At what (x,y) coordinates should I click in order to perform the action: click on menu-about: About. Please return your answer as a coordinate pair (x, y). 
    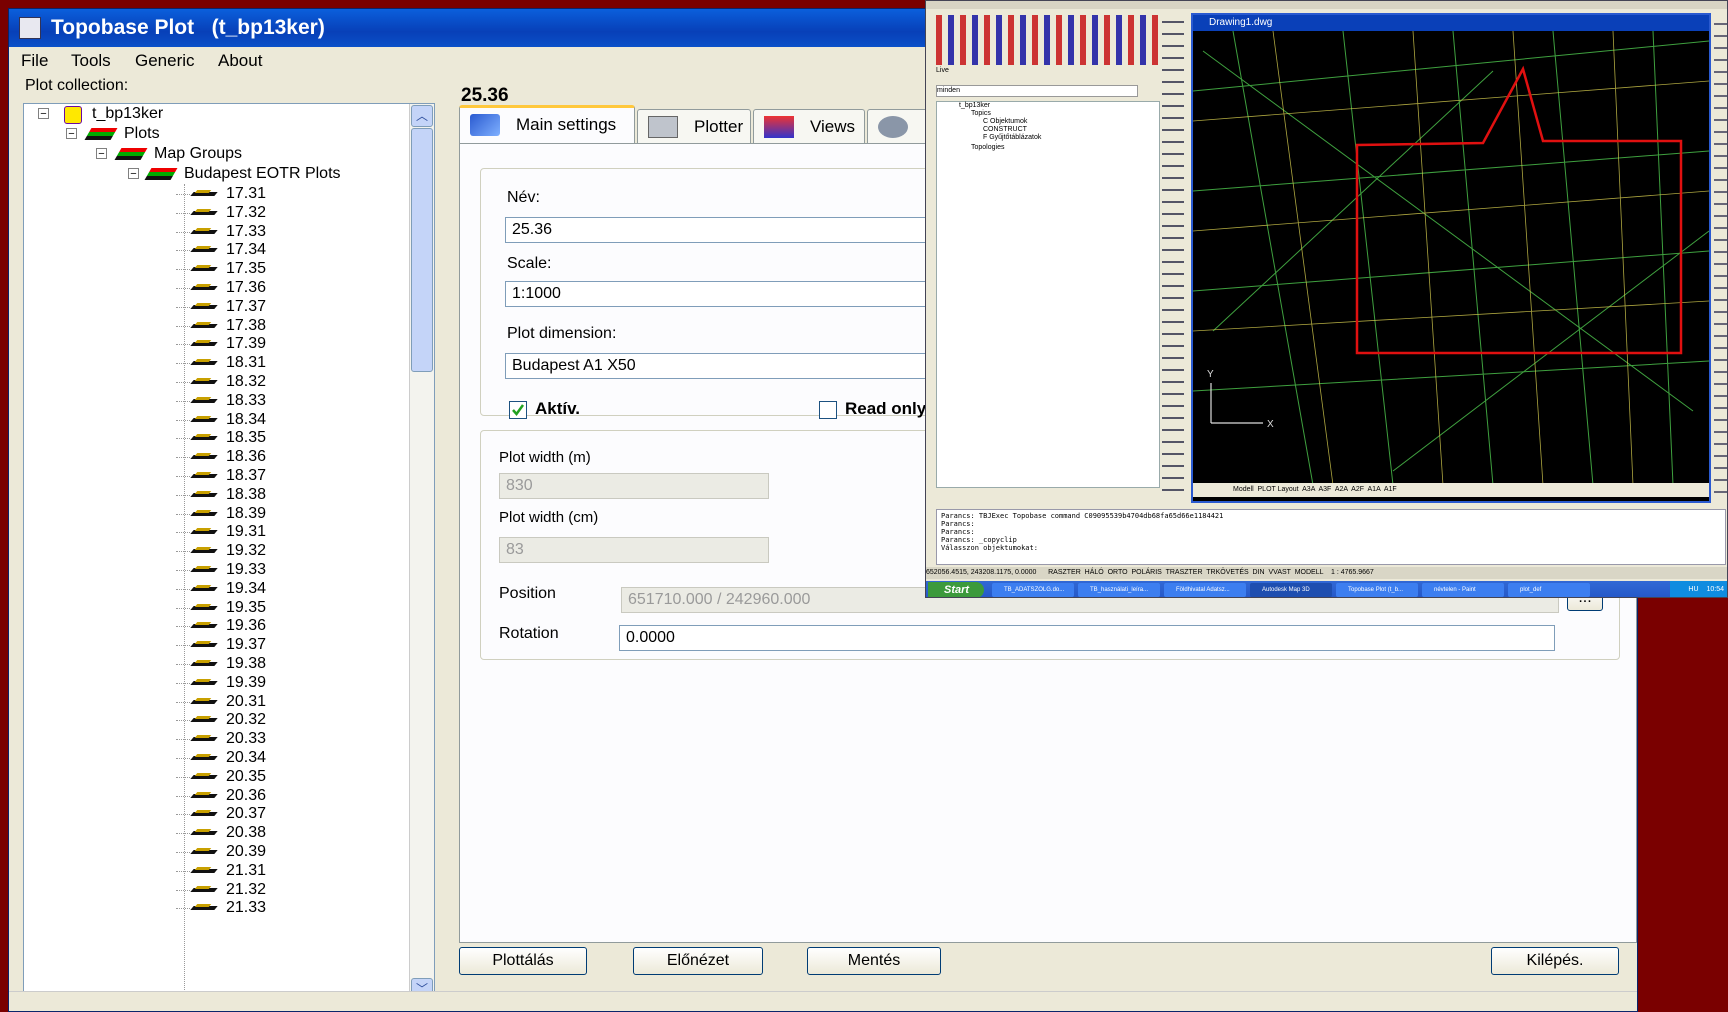
    Looking at the image, I should click on (240, 61).